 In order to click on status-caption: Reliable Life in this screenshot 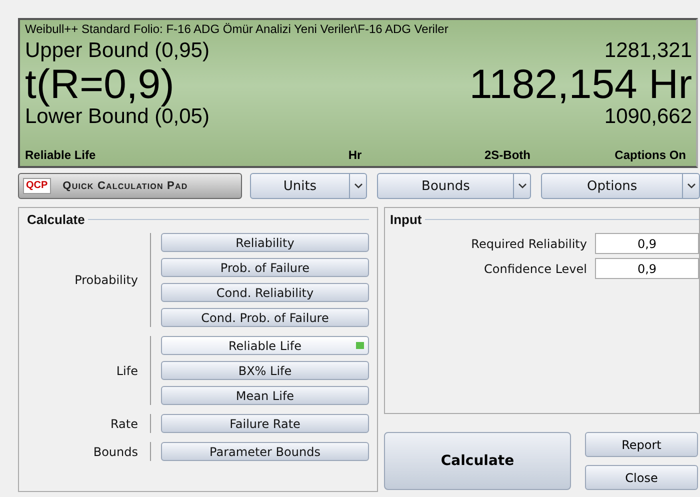, I will do `click(61, 156)`.